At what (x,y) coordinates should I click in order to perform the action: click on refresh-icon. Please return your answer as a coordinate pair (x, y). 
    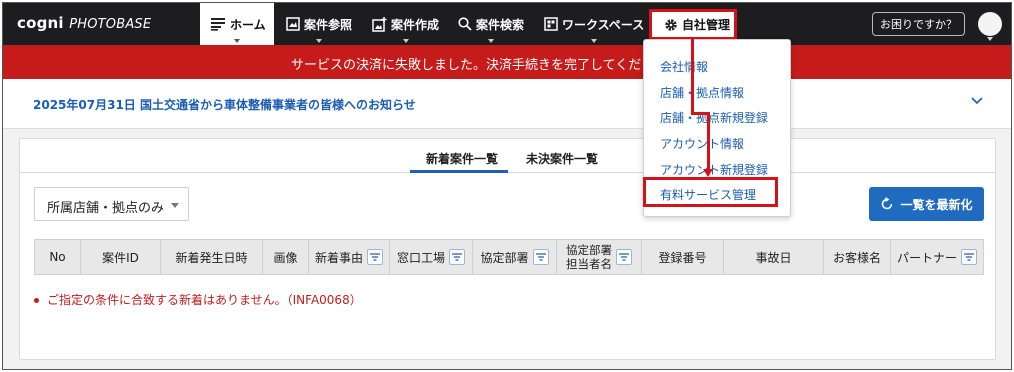
    Looking at the image, I should click on (887, 203).